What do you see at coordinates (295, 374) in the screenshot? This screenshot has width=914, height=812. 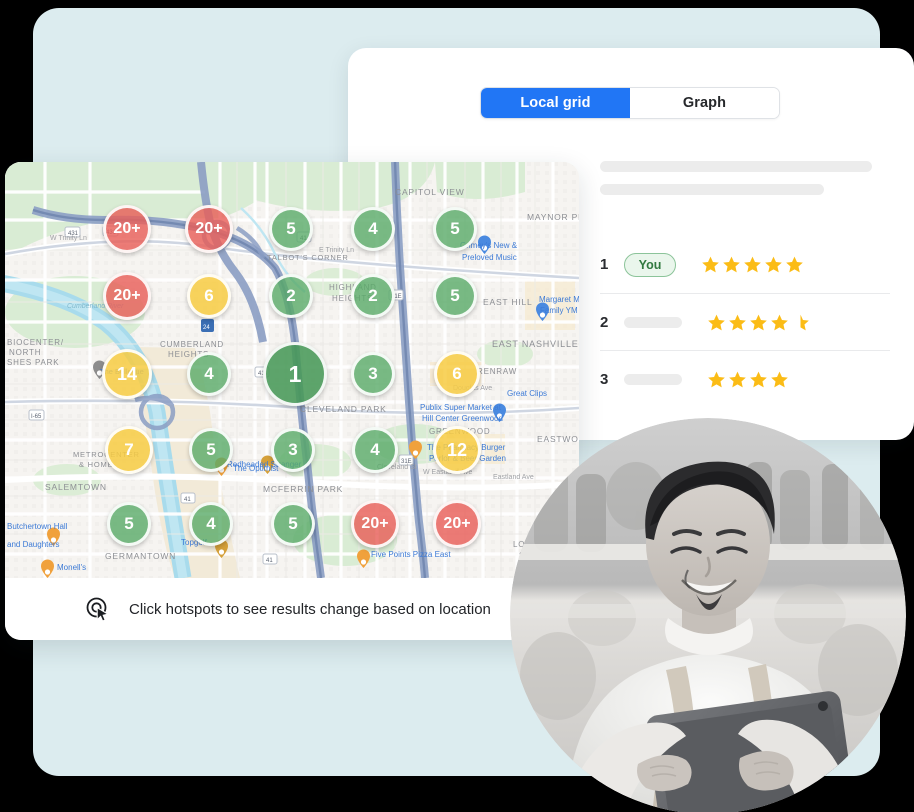 I see `map-hotspot-pin: 1` at bounding box center [295, 374].